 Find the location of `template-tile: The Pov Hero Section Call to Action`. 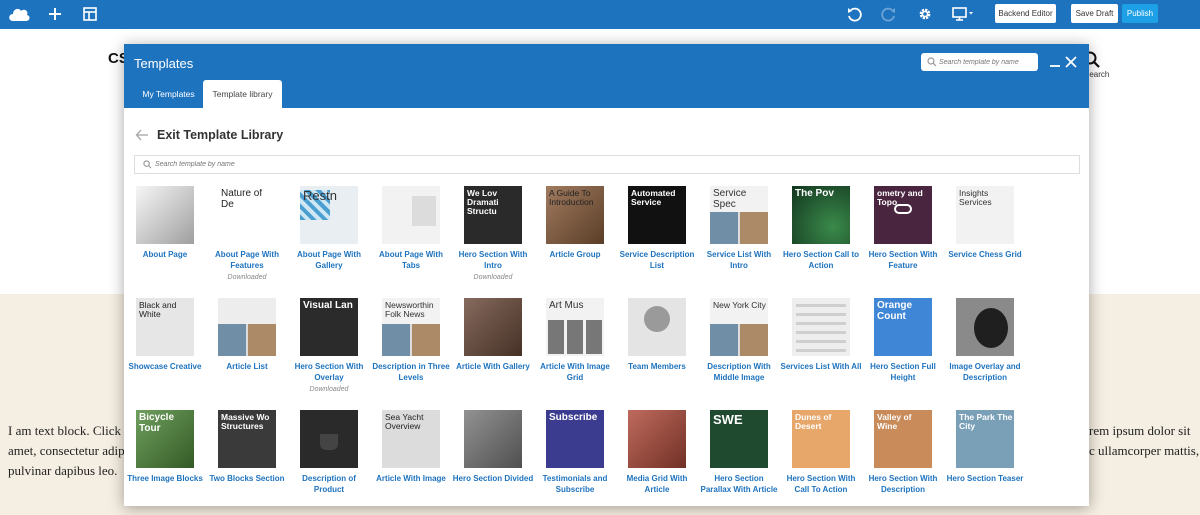

template-tile: The Pov Hero Section Call to Action is located at coordinates (821, 239).